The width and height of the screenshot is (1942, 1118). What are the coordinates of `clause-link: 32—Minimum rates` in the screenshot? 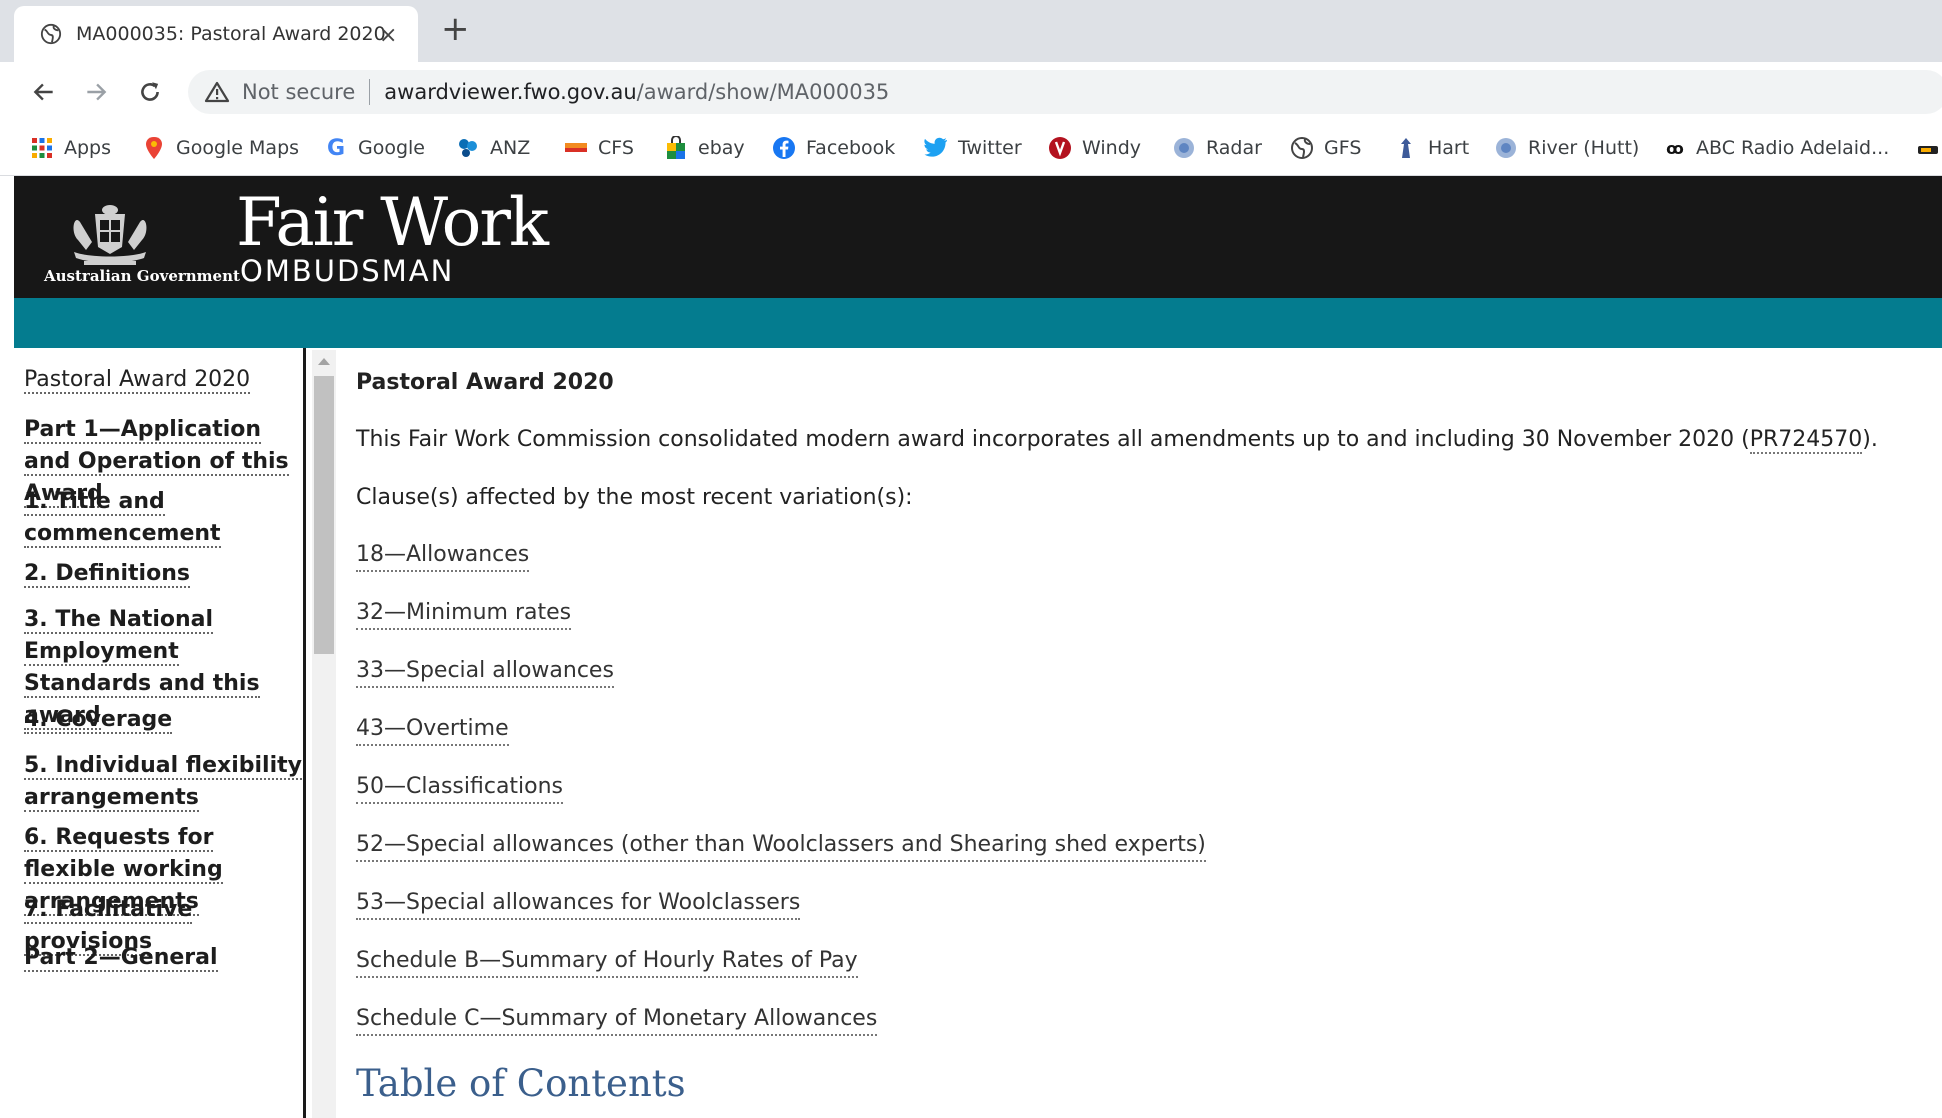 It's located at (464, 614).